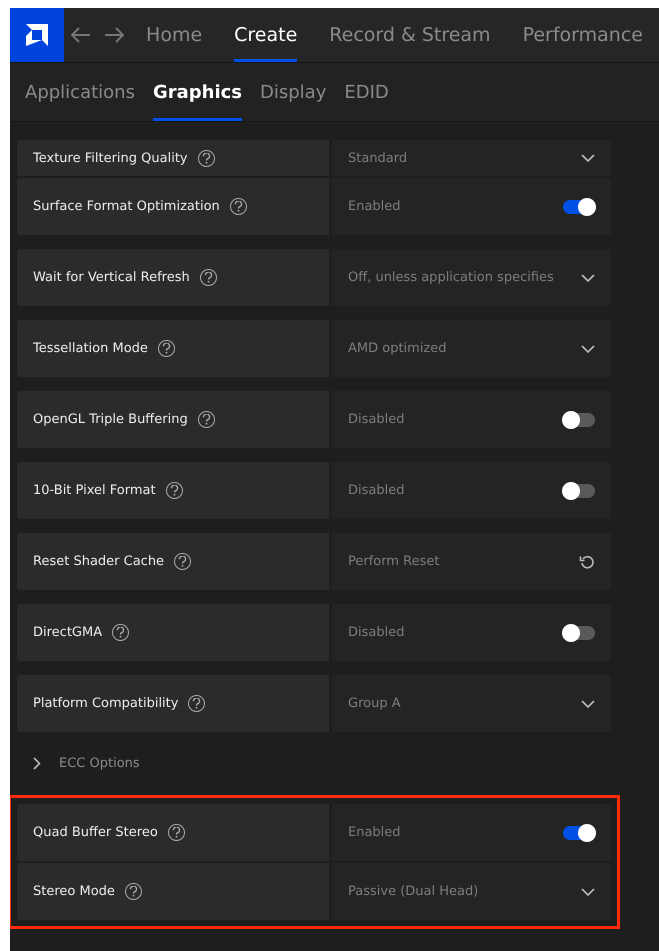  What do you see at coordinates (397, 348) in the screenshot?
I see `setting-value: AMD optimized` at bounding box center [397, 348].